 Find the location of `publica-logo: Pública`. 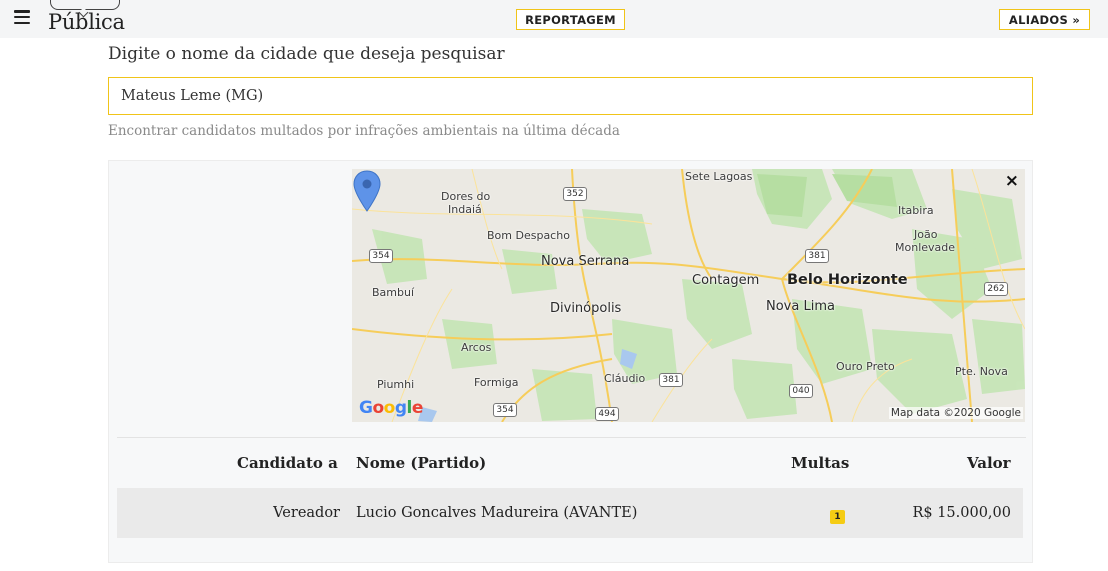

publica-logo: Pública is located at coordinates (86, 19).